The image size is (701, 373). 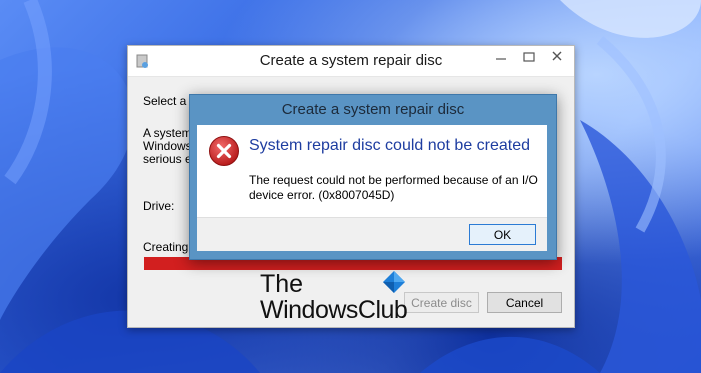 I want to click on ok-button: OK, so click(x=502, y=234).